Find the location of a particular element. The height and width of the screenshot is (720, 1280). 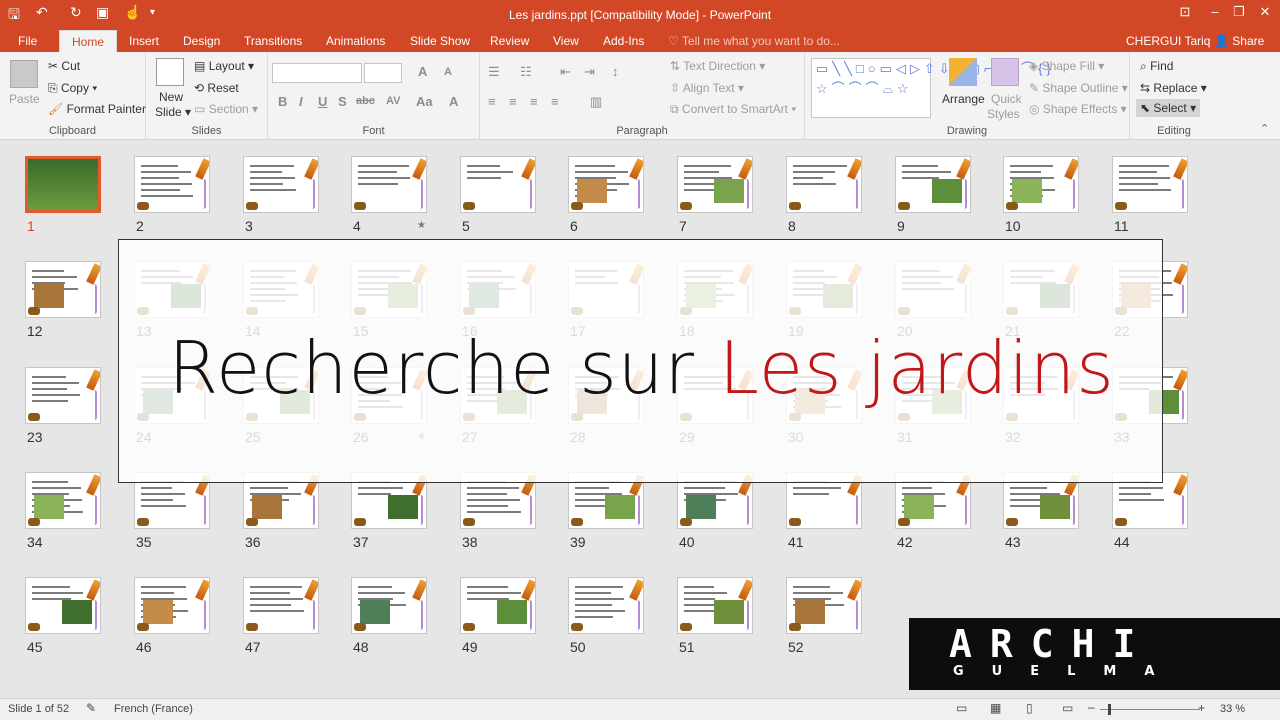

quick-styles-icon is located at coordinates (1005, 72).